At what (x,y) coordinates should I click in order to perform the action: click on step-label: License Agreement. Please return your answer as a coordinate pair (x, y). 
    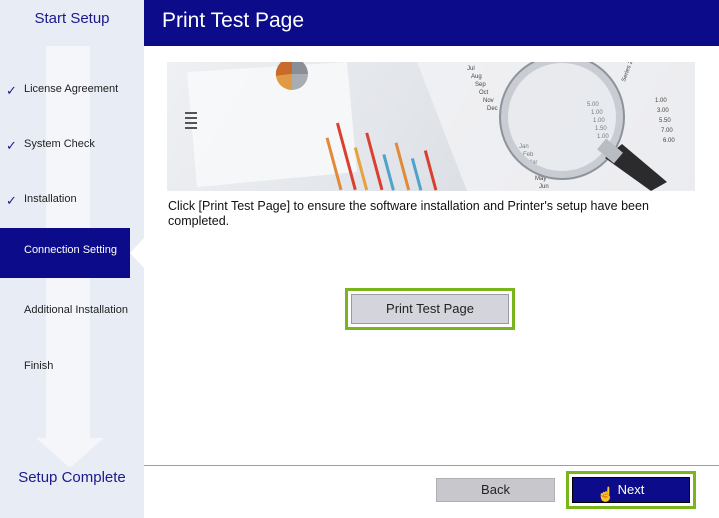
    Looking at the image, I should click on (71, 89).